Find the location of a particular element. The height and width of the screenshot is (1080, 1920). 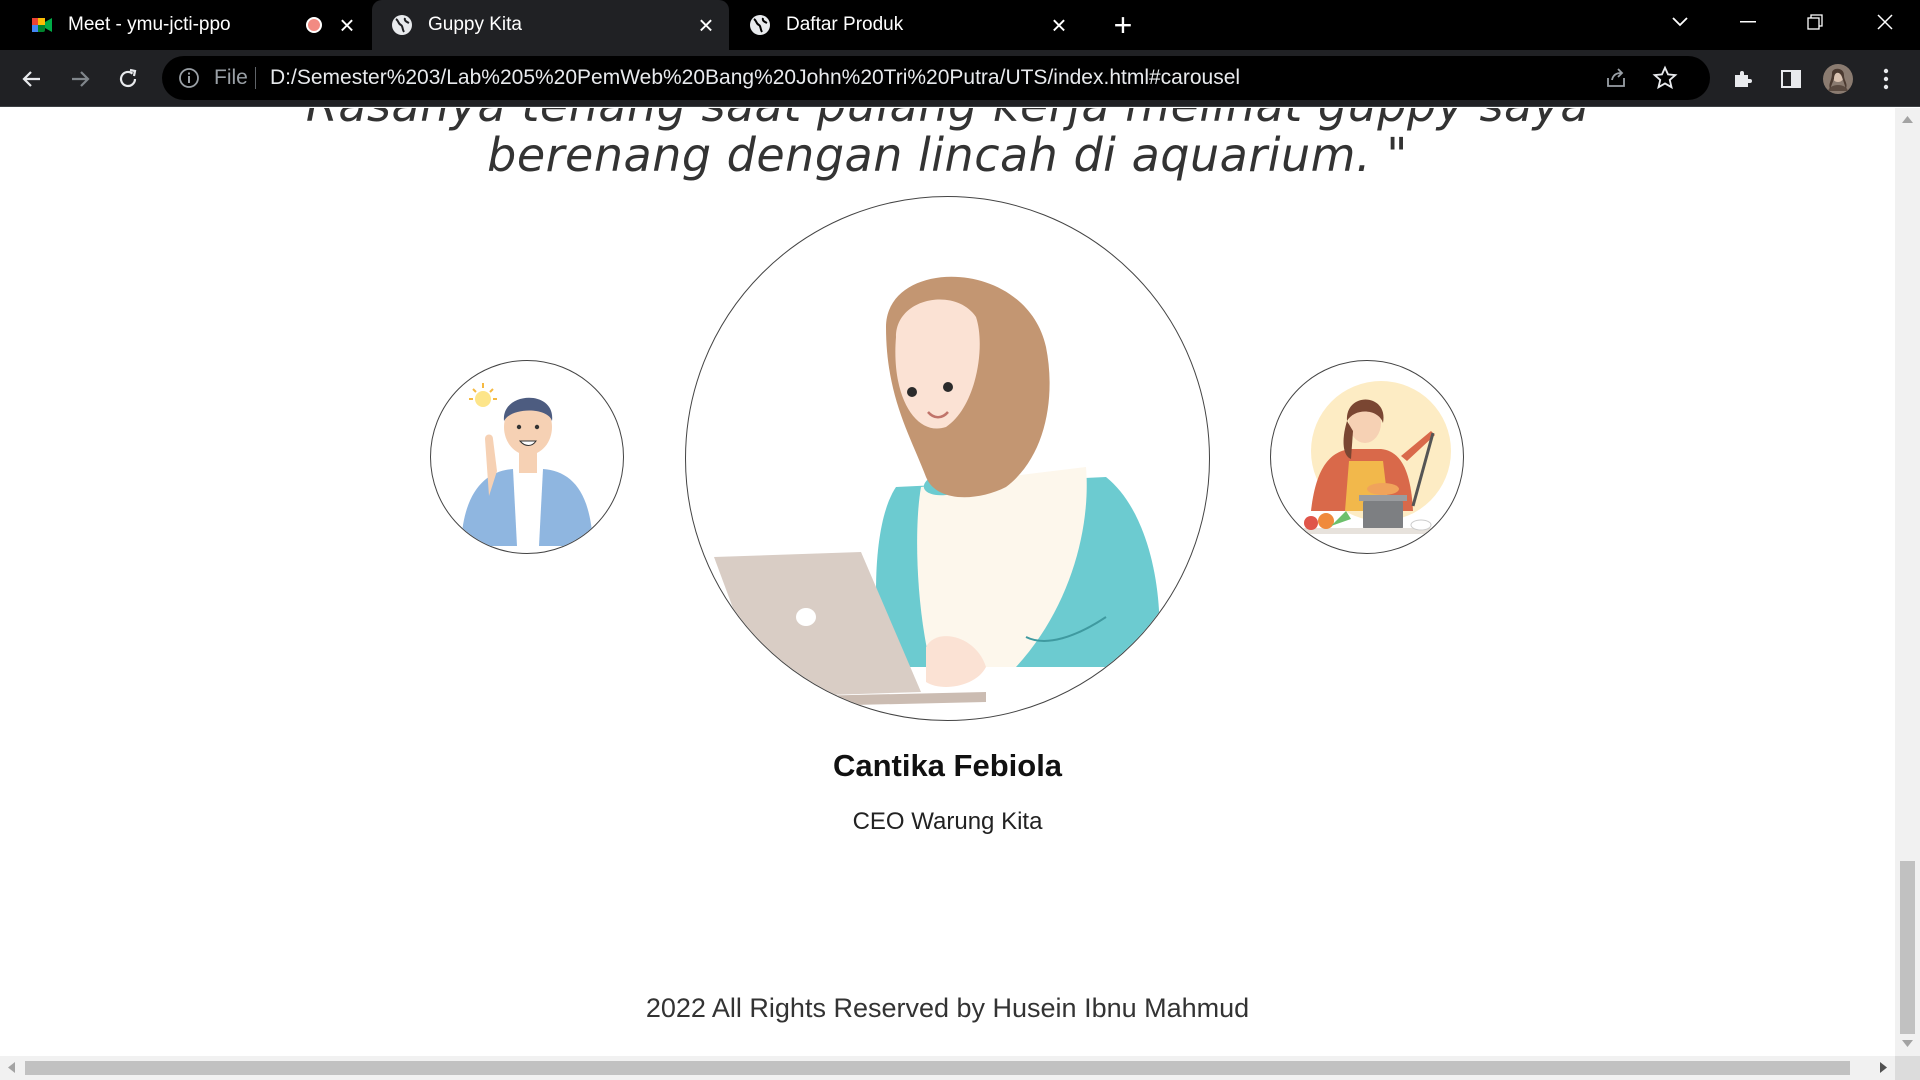

close-window-button is located at coordinates (1885, 22).